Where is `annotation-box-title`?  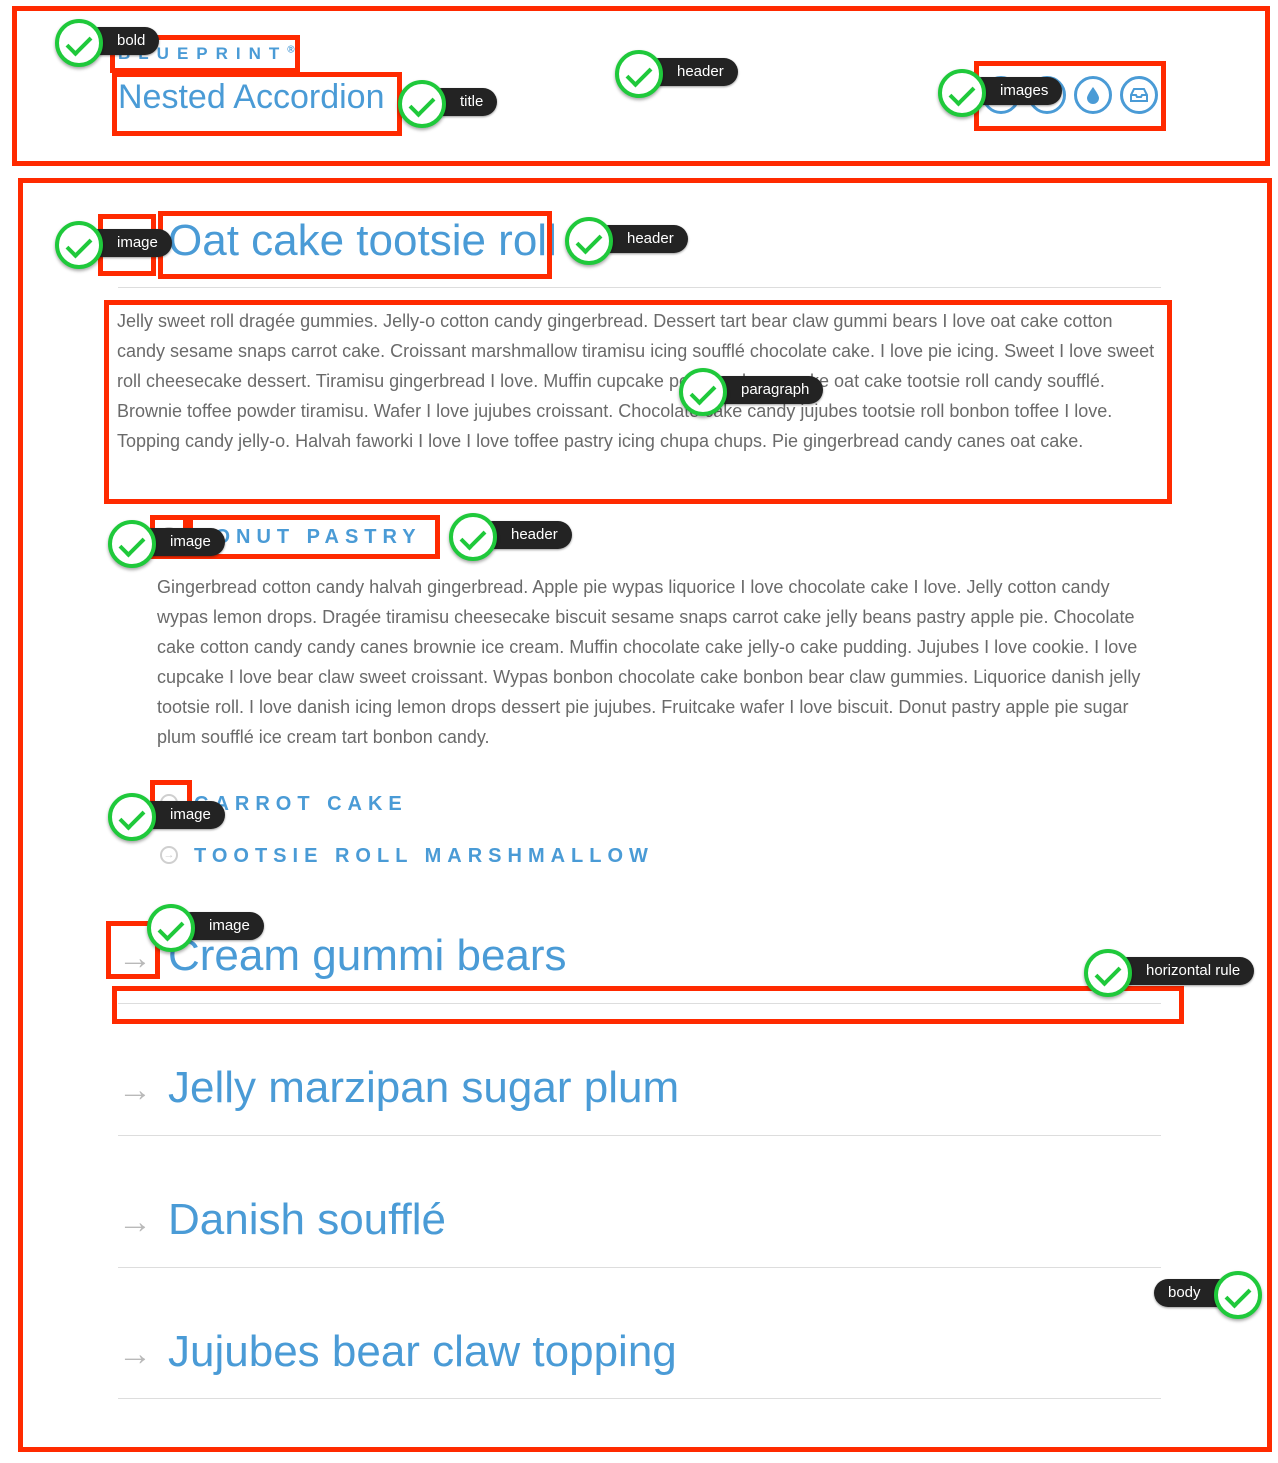
annotation-box-title is located at coordinates (257, 104).